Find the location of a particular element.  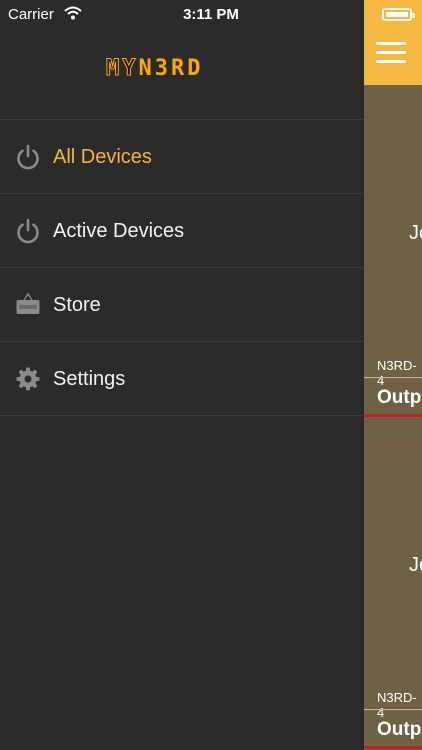

menu-item-settings: Settings is located at coordinates (182, 378).